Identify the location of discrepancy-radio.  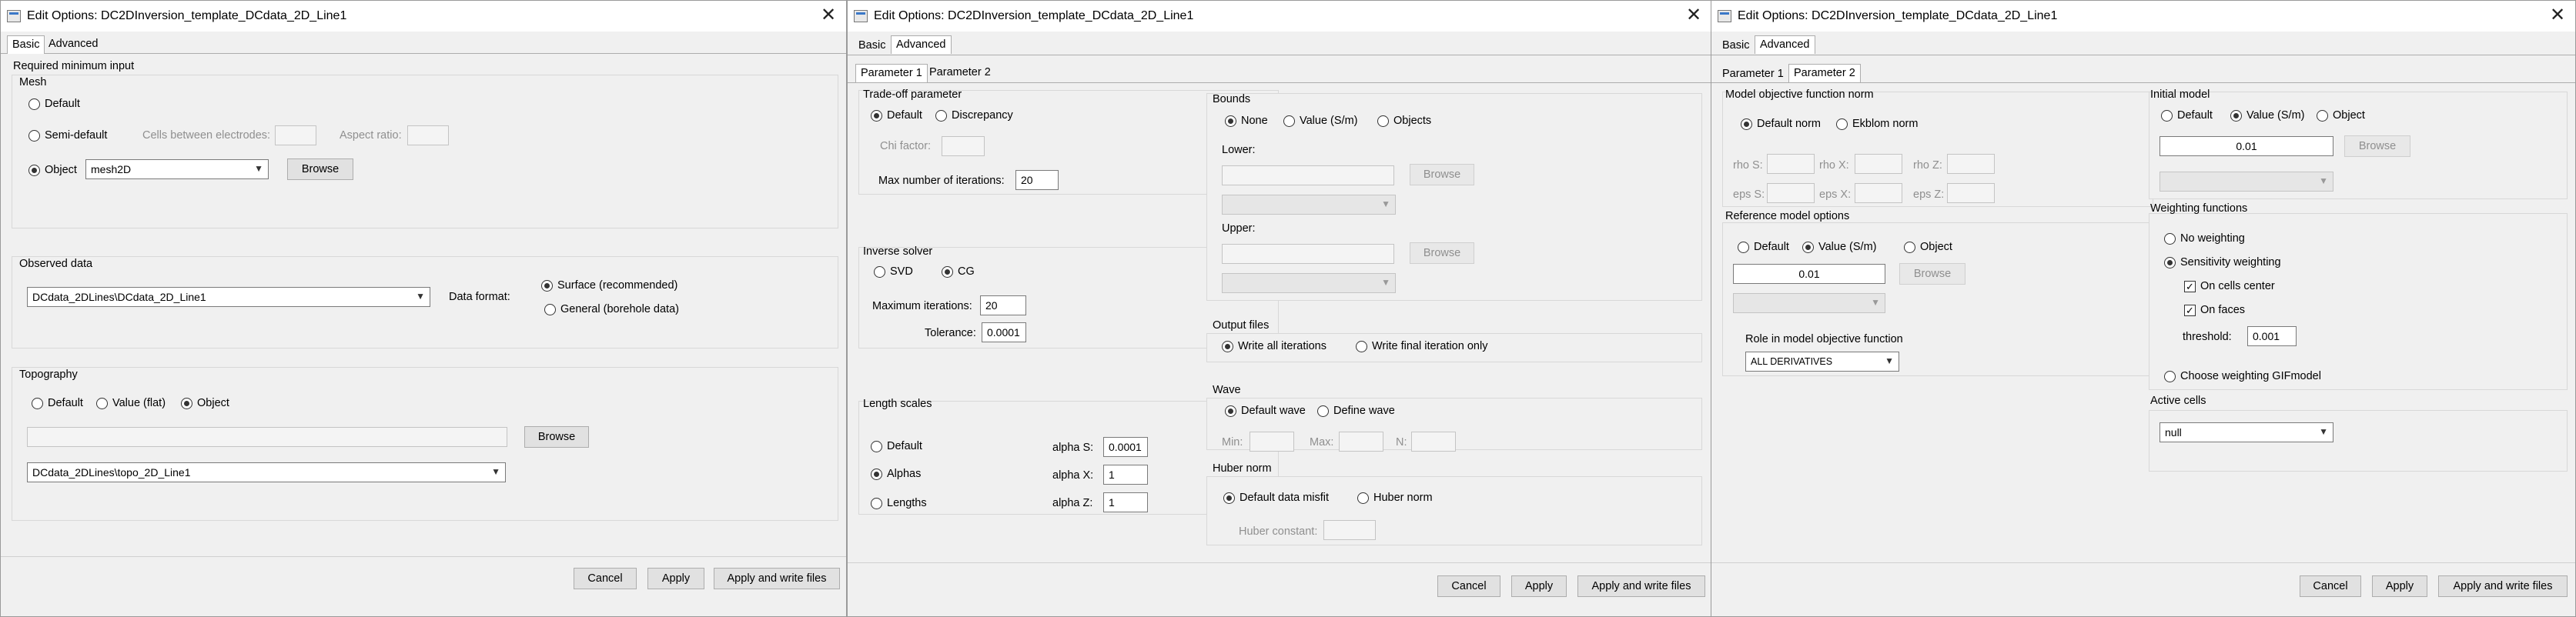
(941, 116).